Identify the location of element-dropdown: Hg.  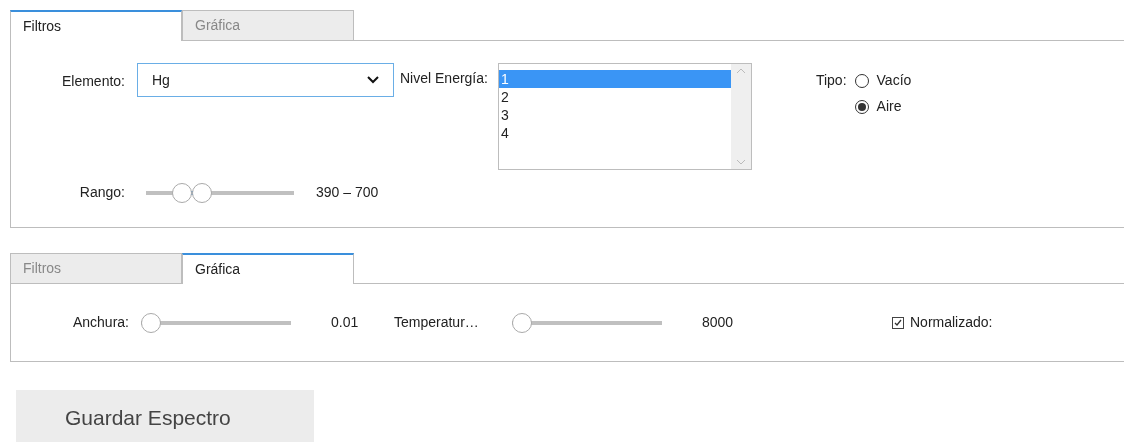
(265, 80).